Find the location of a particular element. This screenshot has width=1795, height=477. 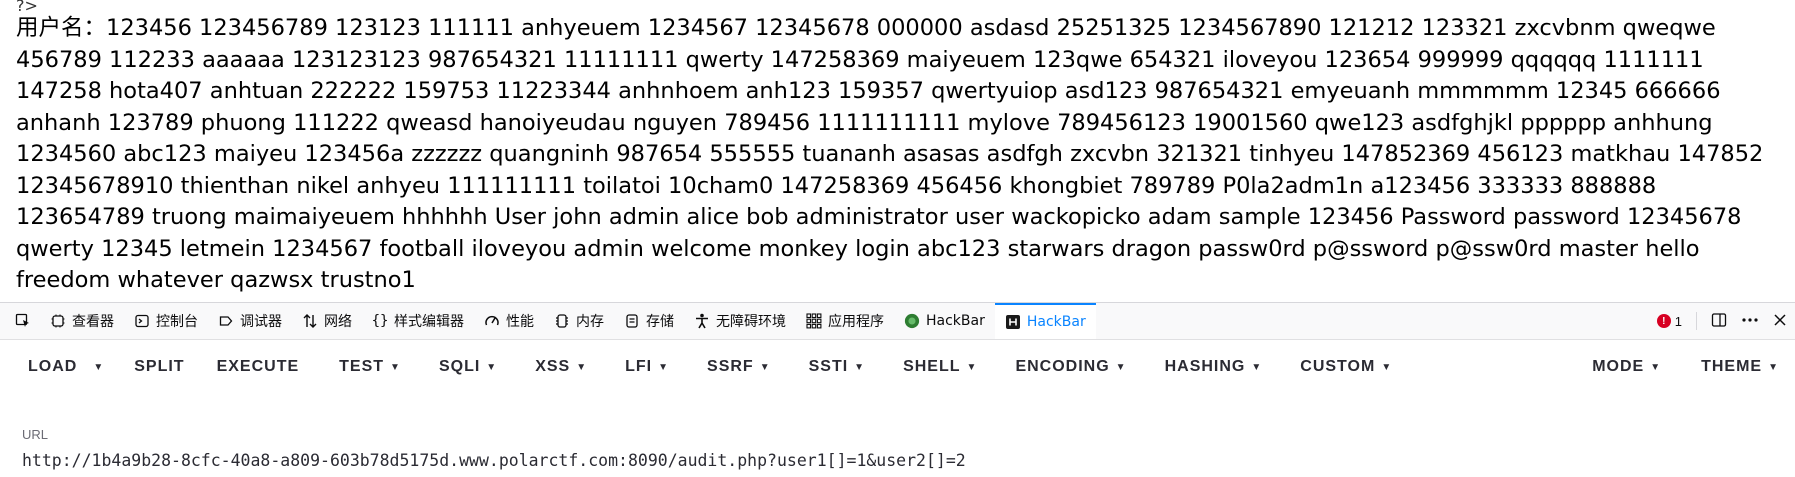

toolbar-right-controls: ! 1 is located at coordinates (1721, 321).